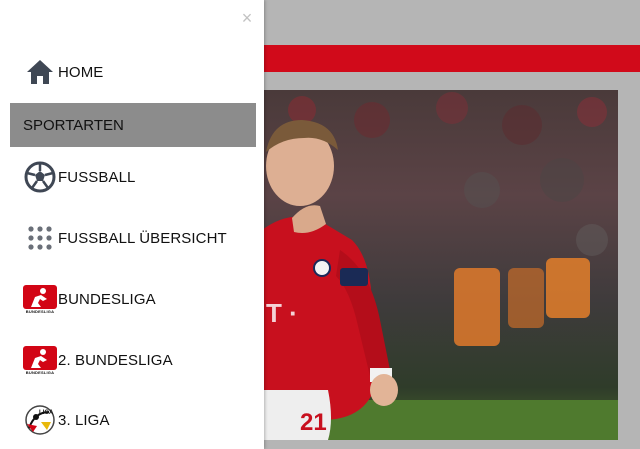 Image resolution: width=640 pixels, height=449 pixels. What do you see at coordinates (81, 72) in the screenshot?
I see `menu-item-label: HOME` at bounding box center [81, 72].